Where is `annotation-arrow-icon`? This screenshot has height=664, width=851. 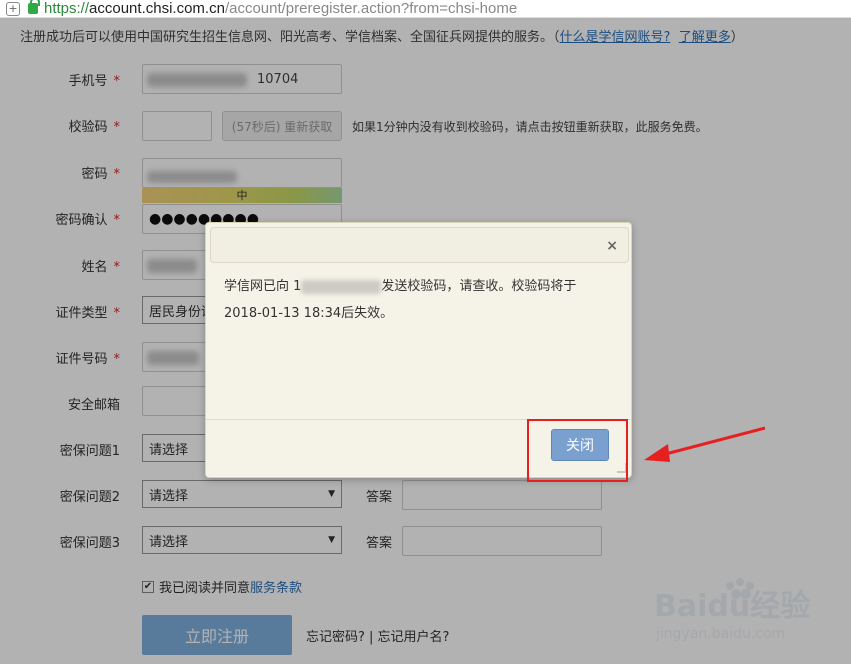
annotation-arrow-icon is located at coordinates (705, 444).